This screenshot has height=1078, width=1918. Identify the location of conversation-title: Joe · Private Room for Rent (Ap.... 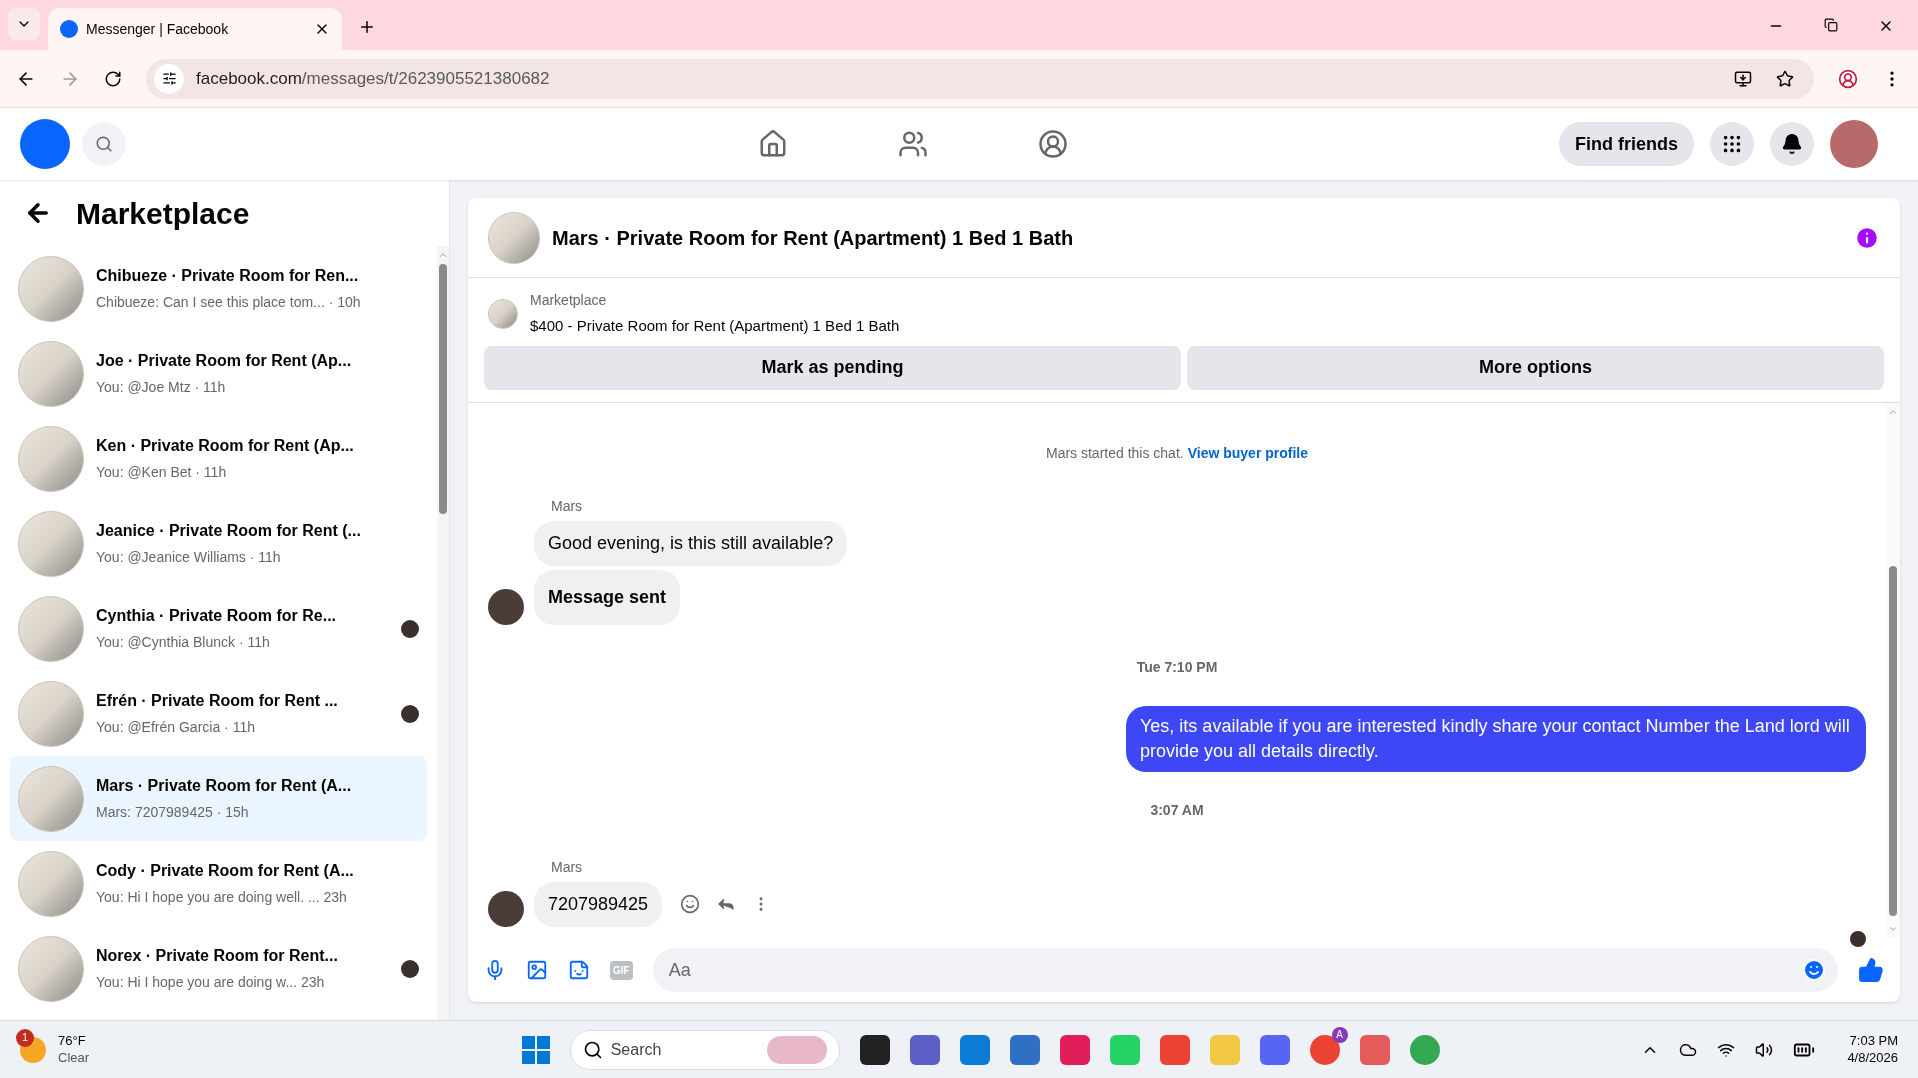
(224, 361).